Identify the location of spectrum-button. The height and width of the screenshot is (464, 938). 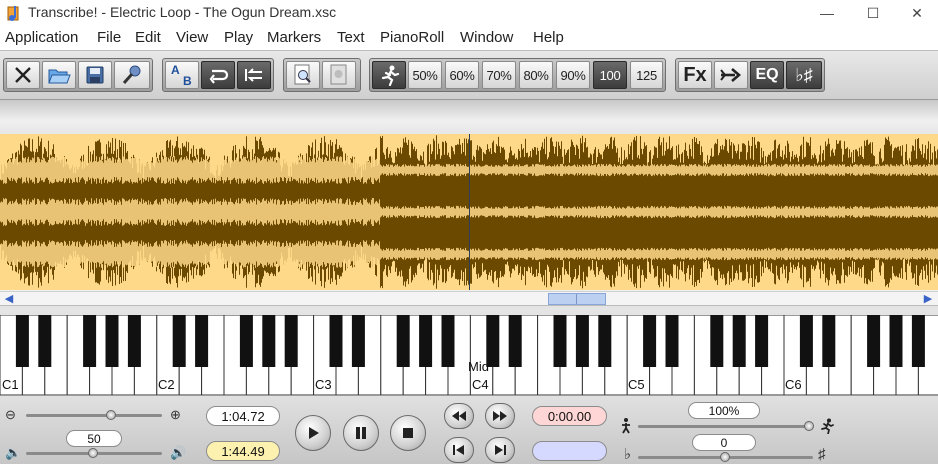
(339, 75).